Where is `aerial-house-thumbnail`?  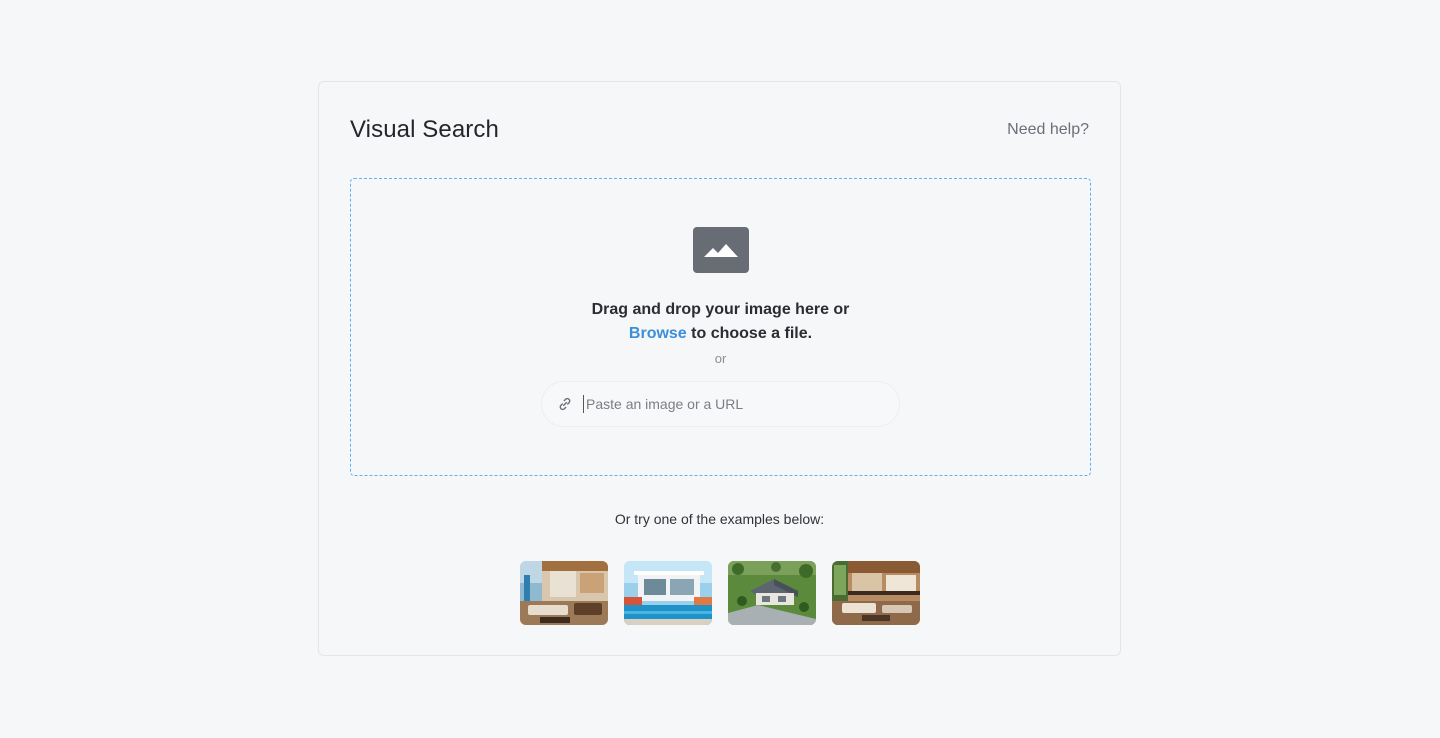
aerial-house-thumbnail is located at coordinates (772, 593).